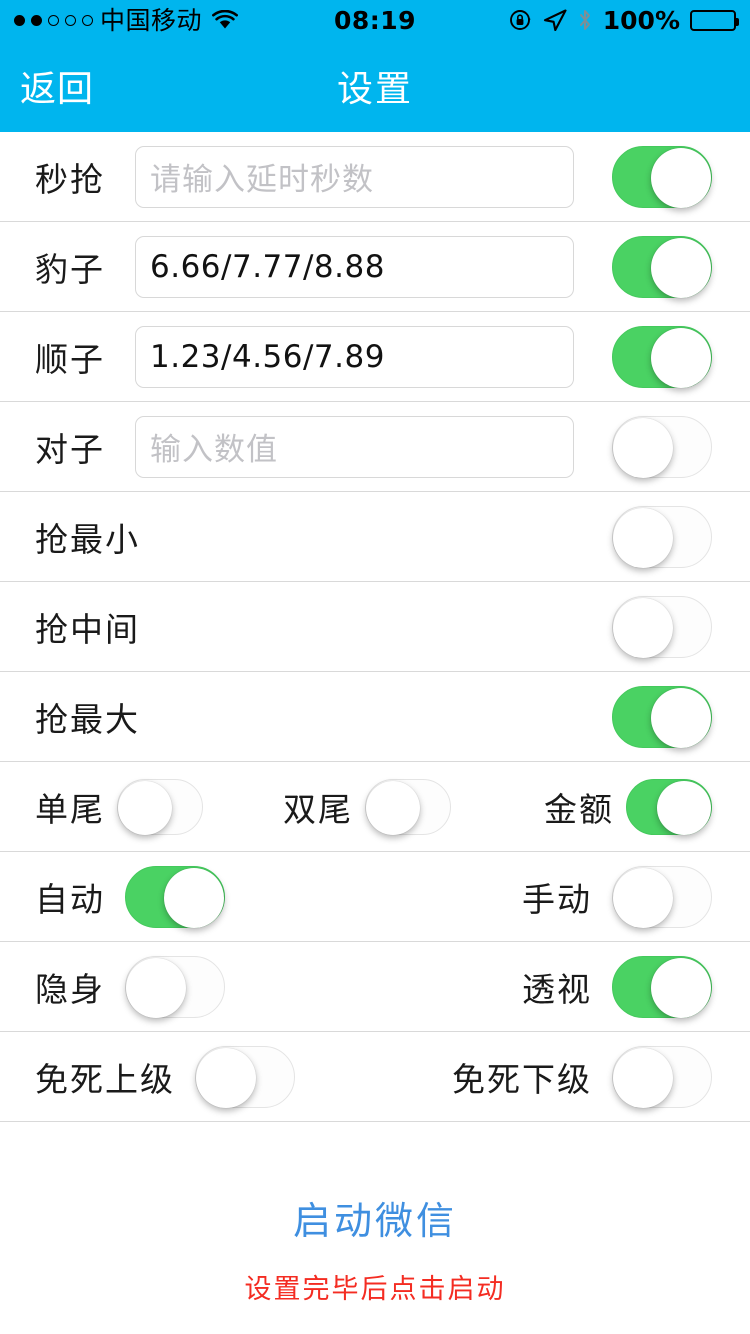  Describe the element at coordinates (267, 266) in the screenshot. I see `input-value: 6.66/7.77/8.88` at that location.